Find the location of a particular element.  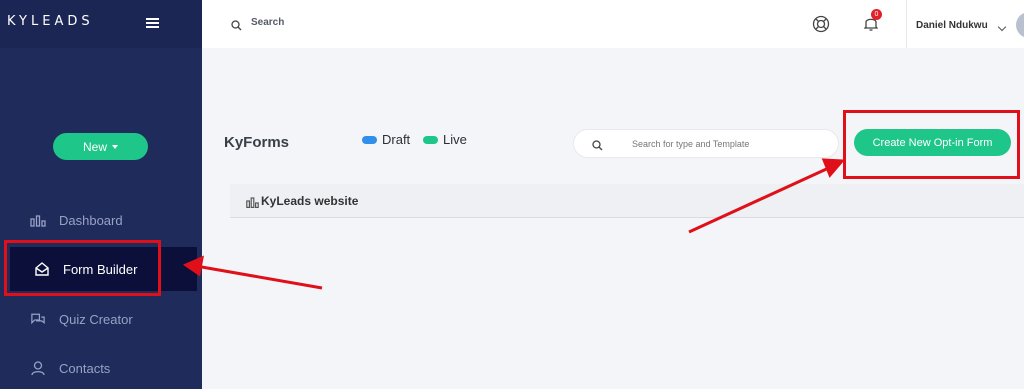

annotation-arrow-create-form is located at coordinates (761, 199).